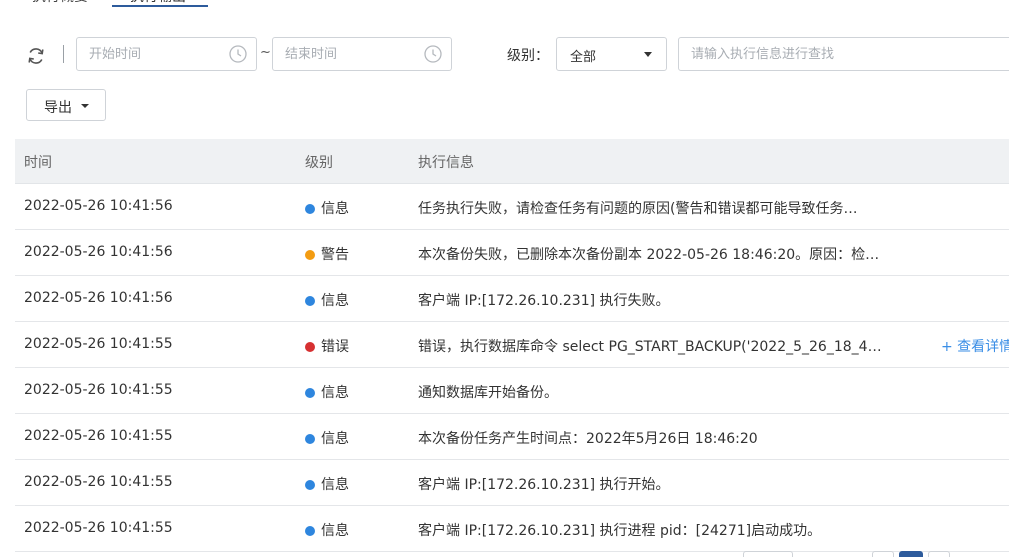 The width and height of the screenshot is (1009, 557). Describe the element at coordinates (544, 485) in the screenshot. I see `row-message: 客户端 IP:[172.26.10.231] 执行开始。` at that location.